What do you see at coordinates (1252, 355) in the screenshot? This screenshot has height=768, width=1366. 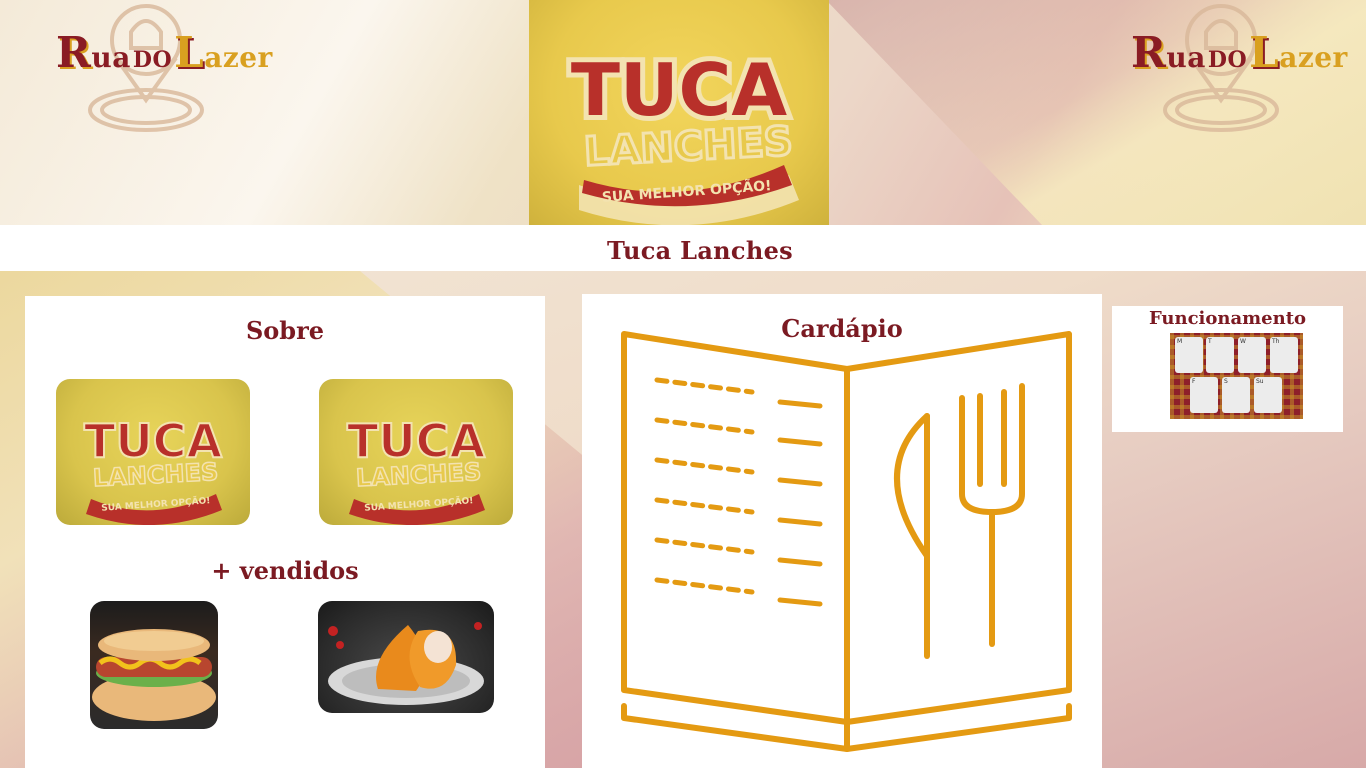 I see `day-cell: W` at bounding box center [1252, 355].